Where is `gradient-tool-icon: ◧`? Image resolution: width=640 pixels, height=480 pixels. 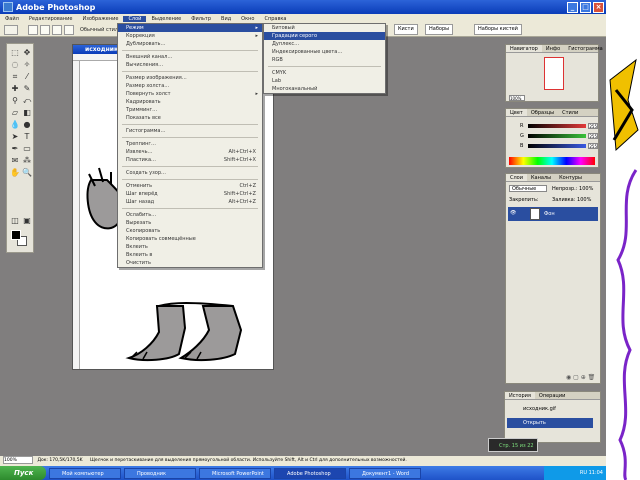
gradient-tool-icon: ◧ is located at coordinates (27, 113).